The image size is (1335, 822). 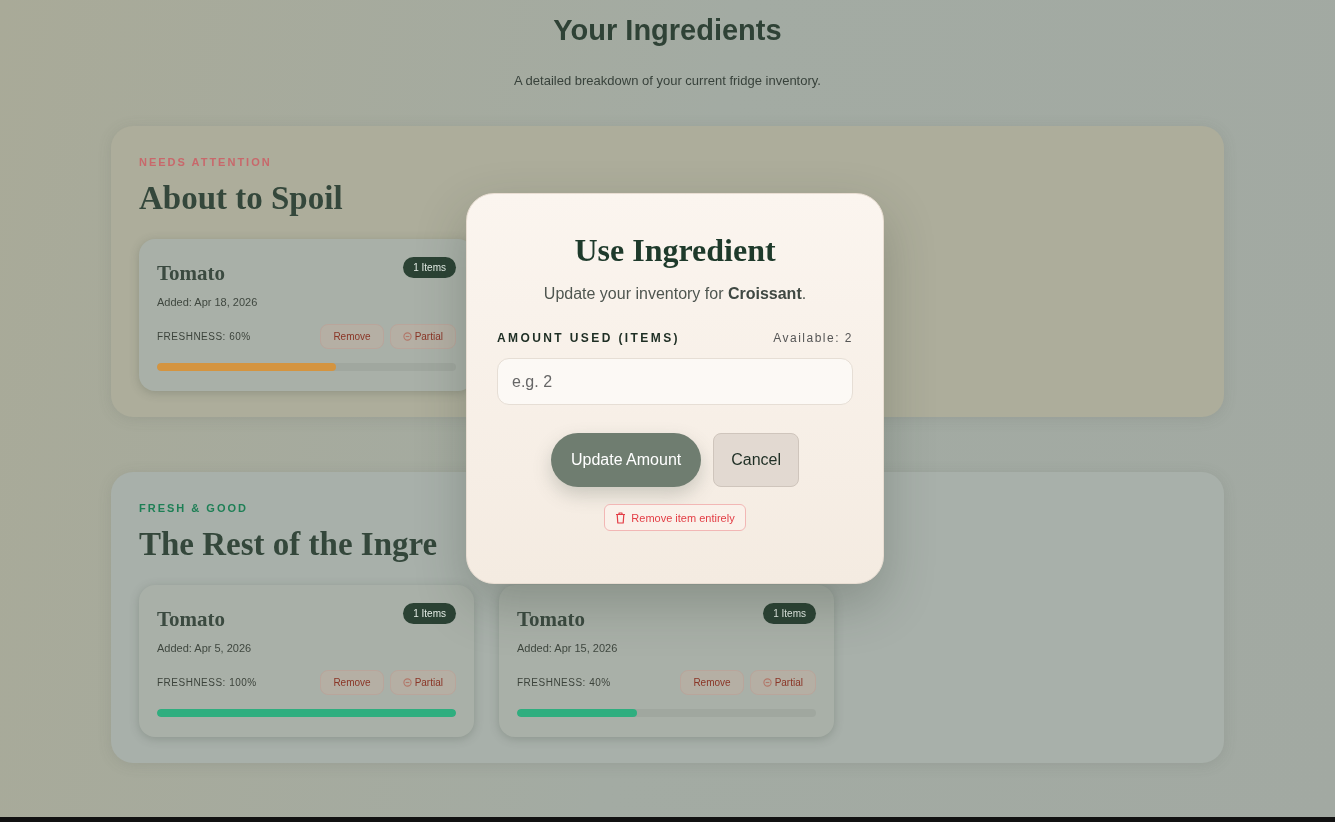 I want to click on cancel-button: Cancel, so click(x=756, y=460).